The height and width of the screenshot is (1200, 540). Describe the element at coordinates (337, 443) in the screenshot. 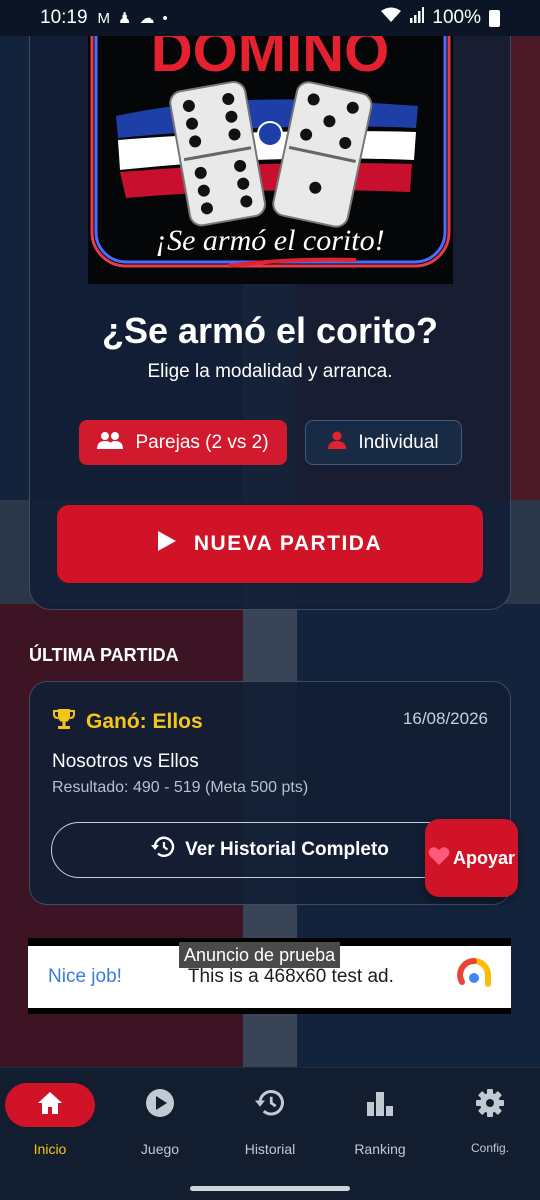

I see `person-icon` at that location.